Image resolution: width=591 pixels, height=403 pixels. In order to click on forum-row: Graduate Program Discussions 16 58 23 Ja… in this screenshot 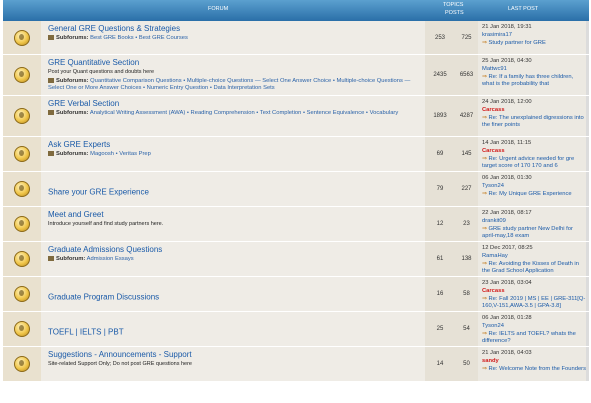, I will do `click(296, 294)`.